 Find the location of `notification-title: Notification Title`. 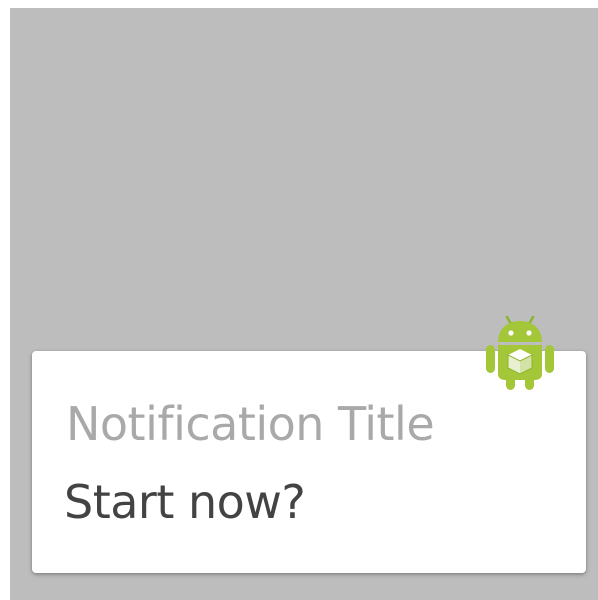

notification-title: Notification Title is located at coordinates (250, 424).